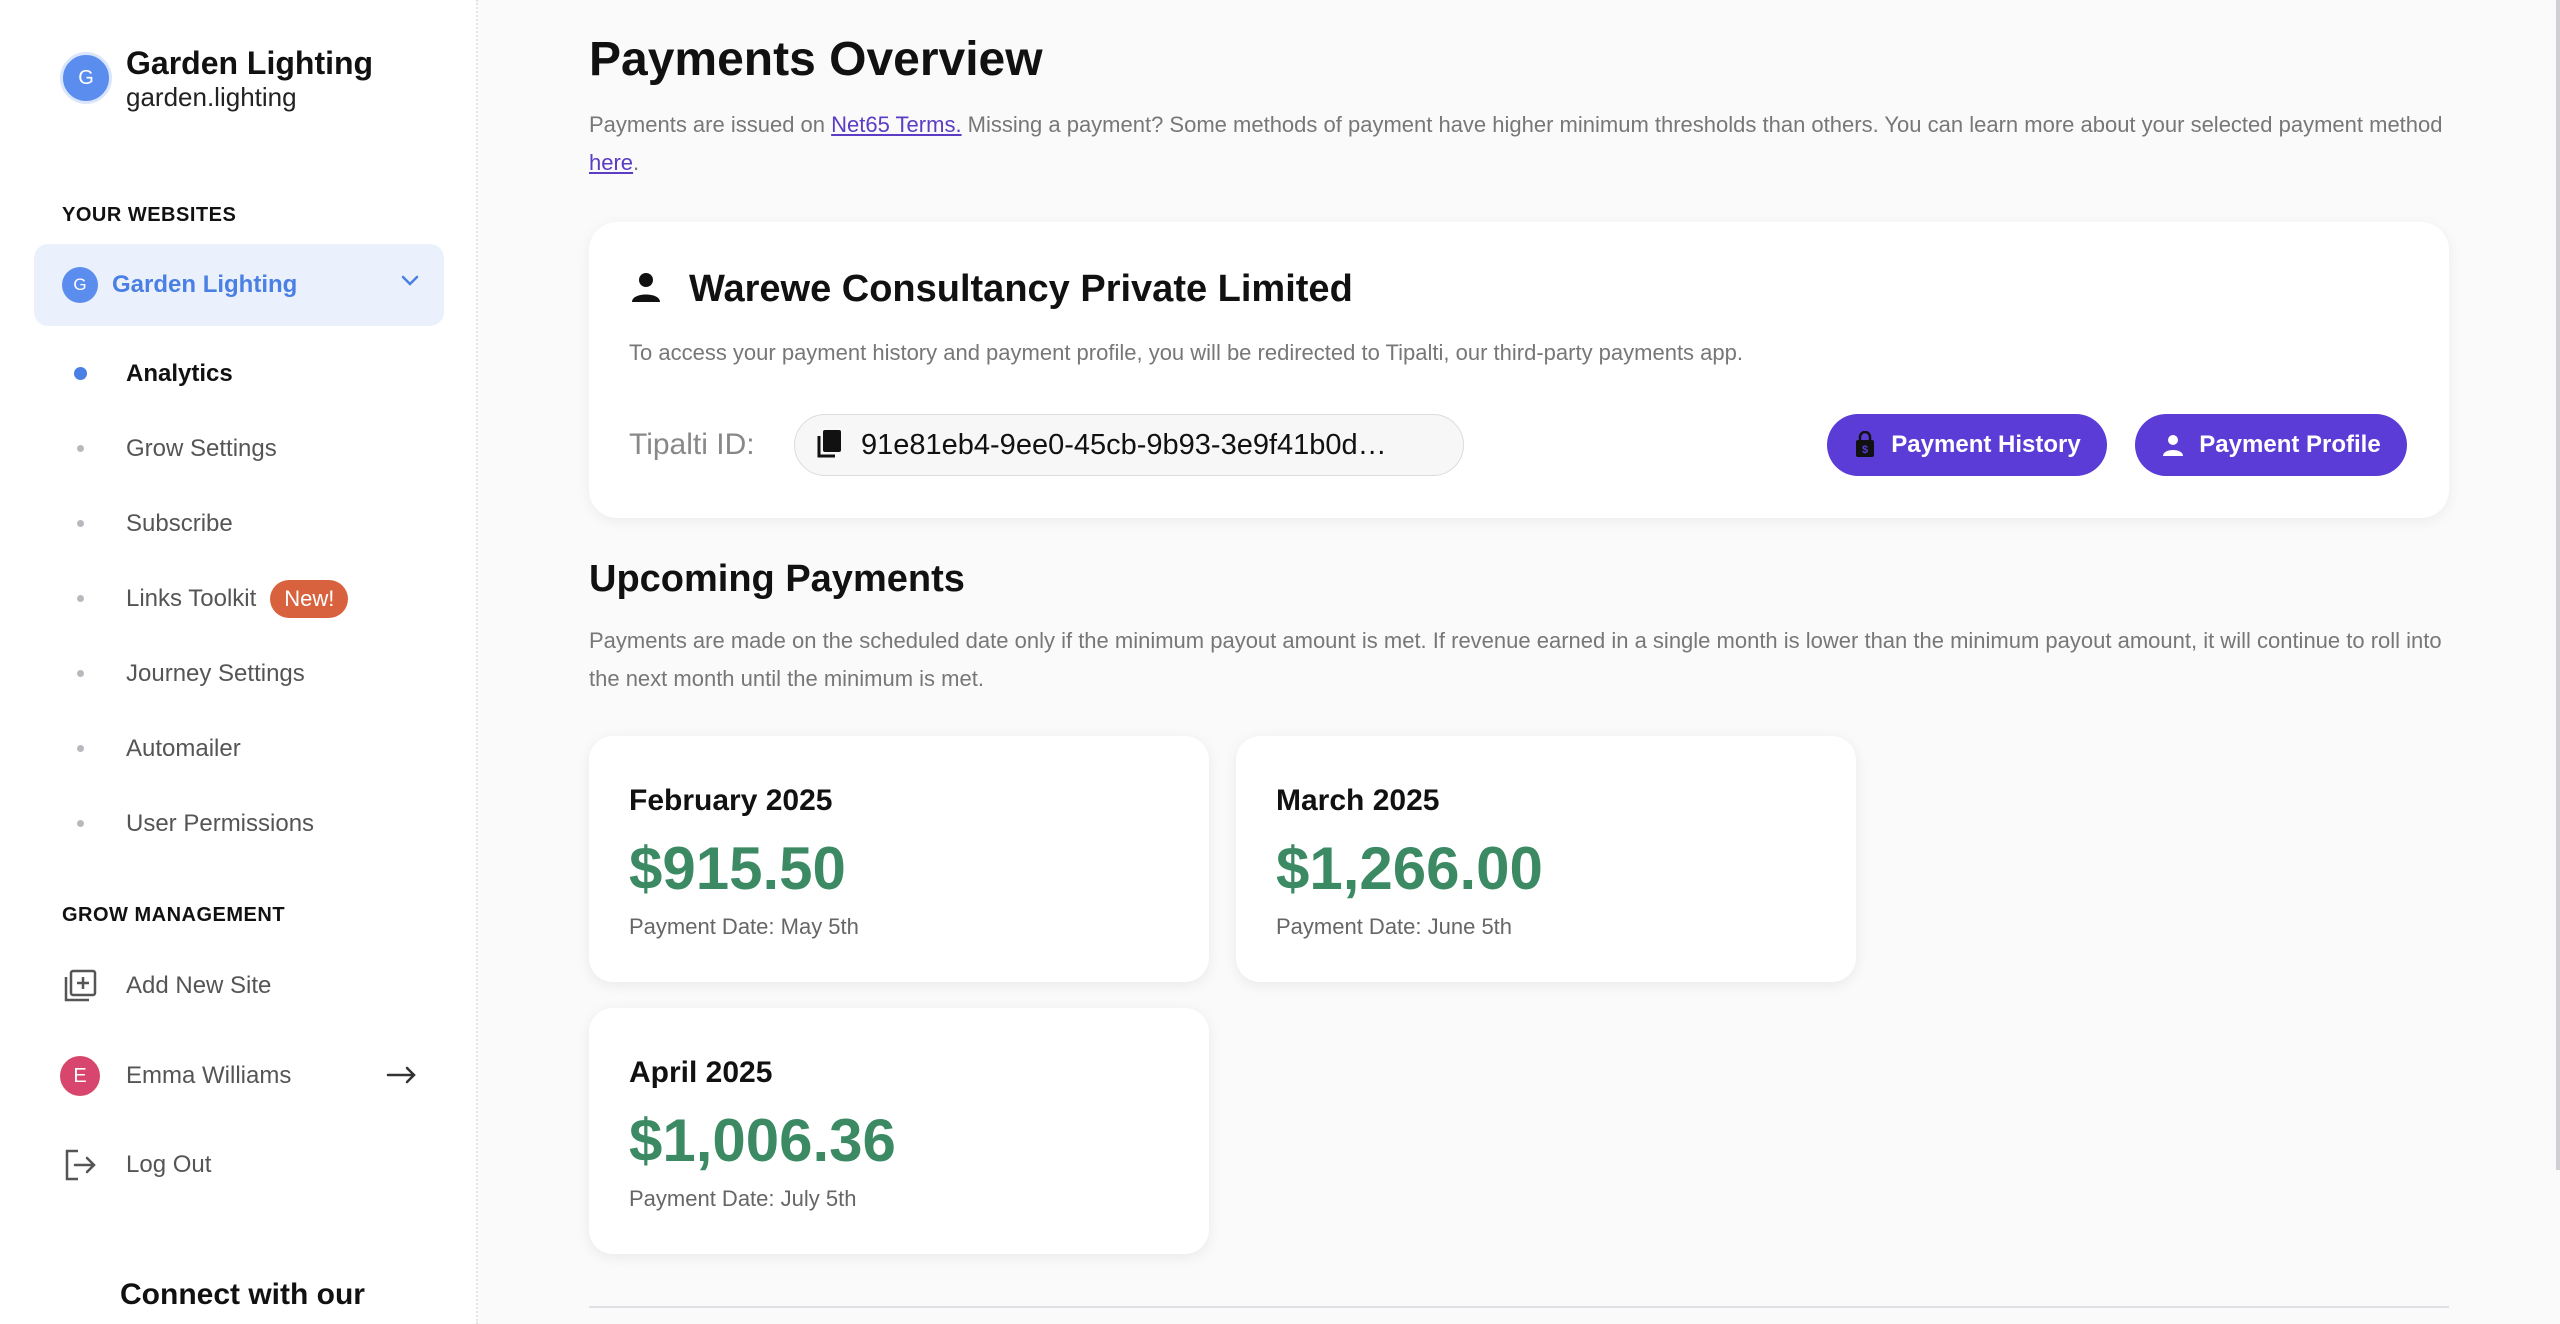 The width and height of the screenshot is (2560, 1324). Describe the element at coordinates (710, 124) in the screenshot. I see `intro-before: Payments are issued on` at that location.